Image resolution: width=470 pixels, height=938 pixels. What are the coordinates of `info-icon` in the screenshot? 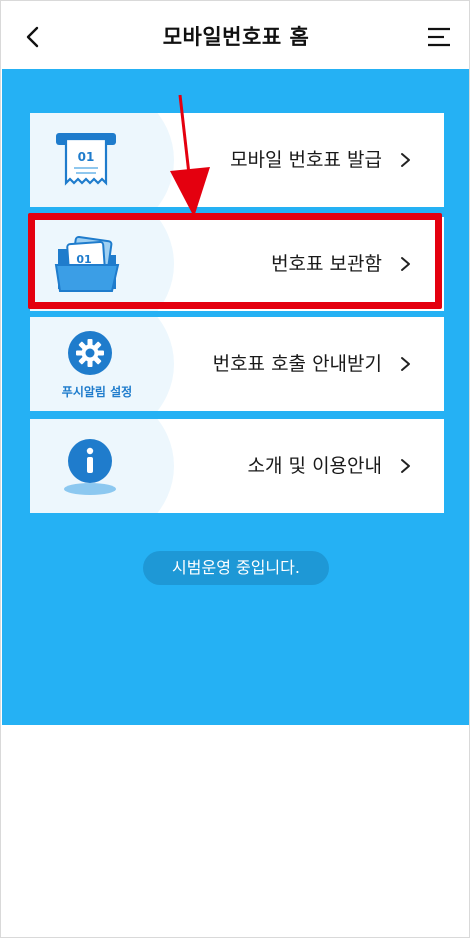 It's located at (90, 467).